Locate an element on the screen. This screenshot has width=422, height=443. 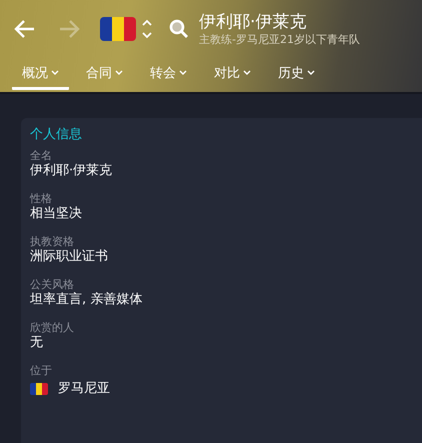
field-label: 欣赏的人 is located at coordinates (52, 327).